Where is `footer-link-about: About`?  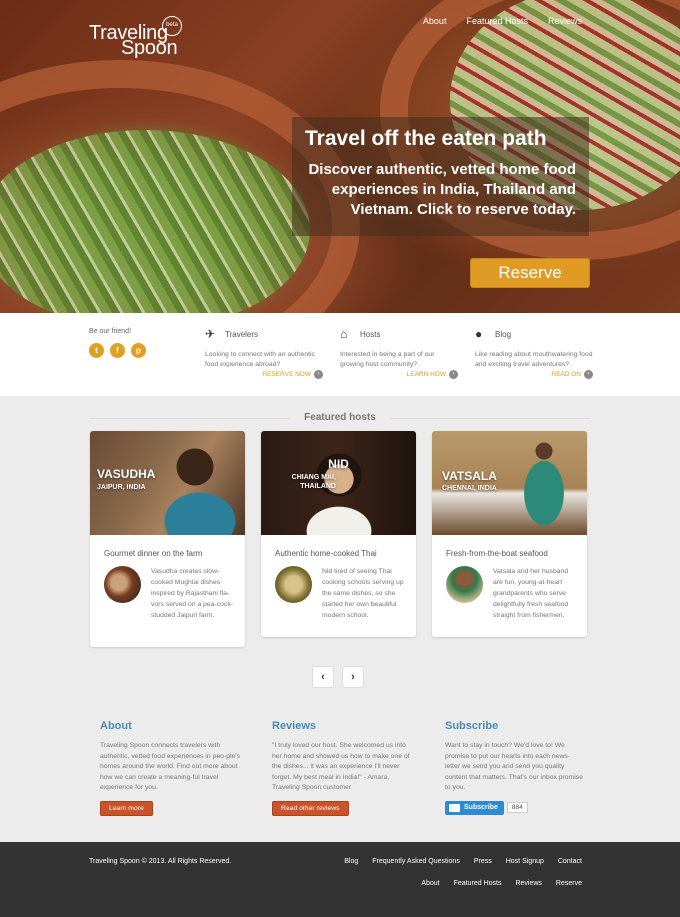 footer-link-about: About is located at coordinates (430, 883).